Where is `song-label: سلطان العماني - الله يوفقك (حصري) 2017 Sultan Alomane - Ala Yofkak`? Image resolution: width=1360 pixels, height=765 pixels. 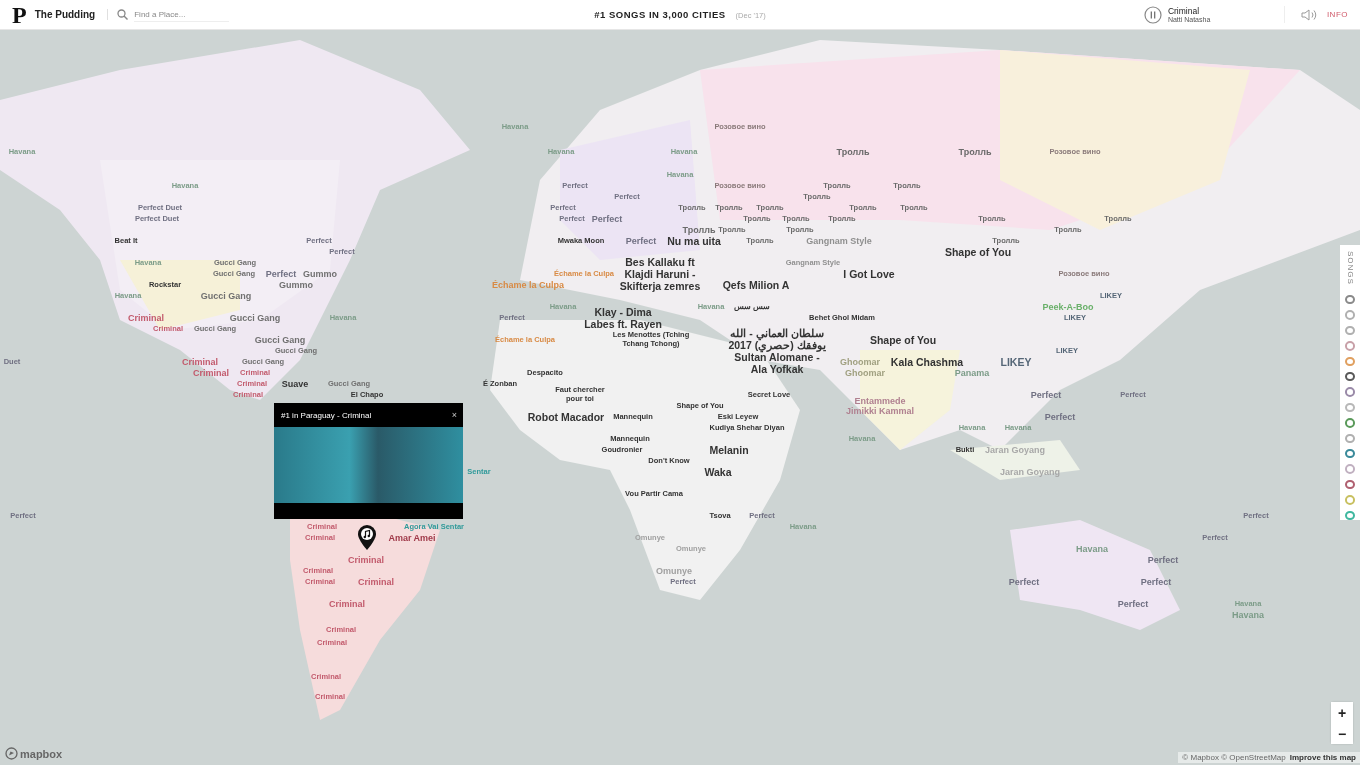 song-label: سلطان العماني - الله يوفقك (حصري) 2017 Sultan Alomane - Ala Yofkak is located at coordinates (777, 351).